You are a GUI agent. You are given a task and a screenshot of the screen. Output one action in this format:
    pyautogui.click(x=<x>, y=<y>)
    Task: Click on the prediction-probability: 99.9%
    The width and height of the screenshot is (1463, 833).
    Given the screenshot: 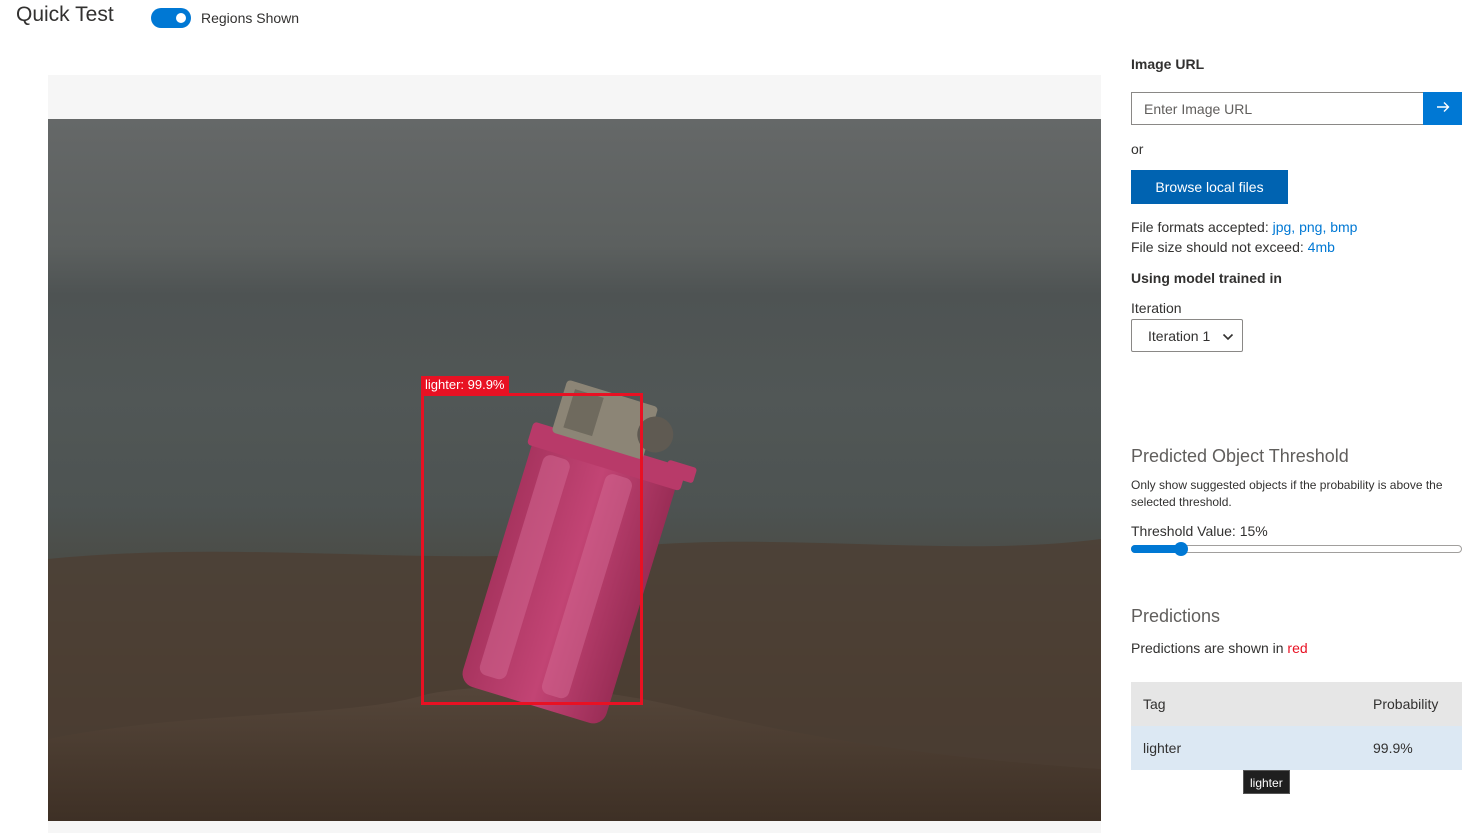 What is the action you would take?
    pyautogui.click(x=1393, y=748)
    